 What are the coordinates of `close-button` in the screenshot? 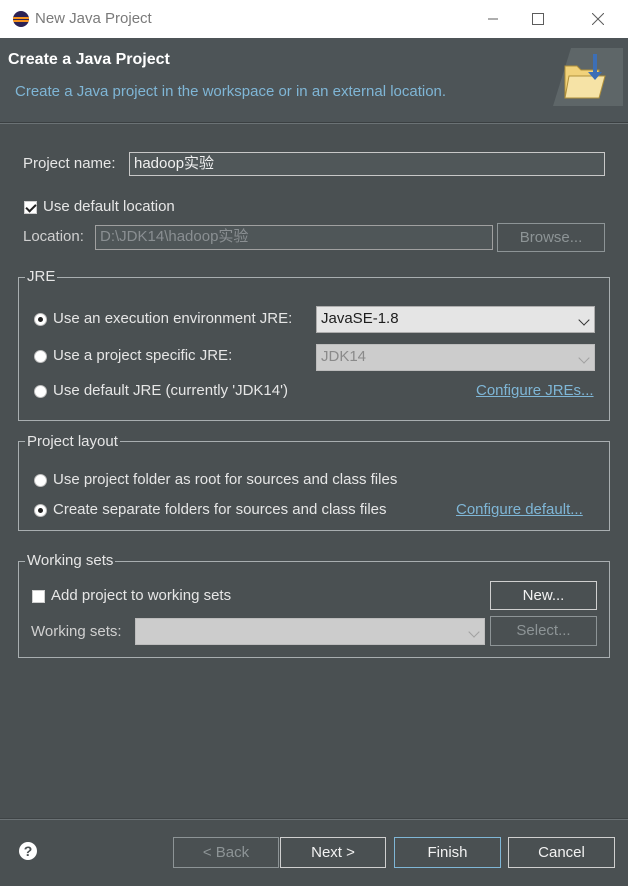 It's located at (598, 19).